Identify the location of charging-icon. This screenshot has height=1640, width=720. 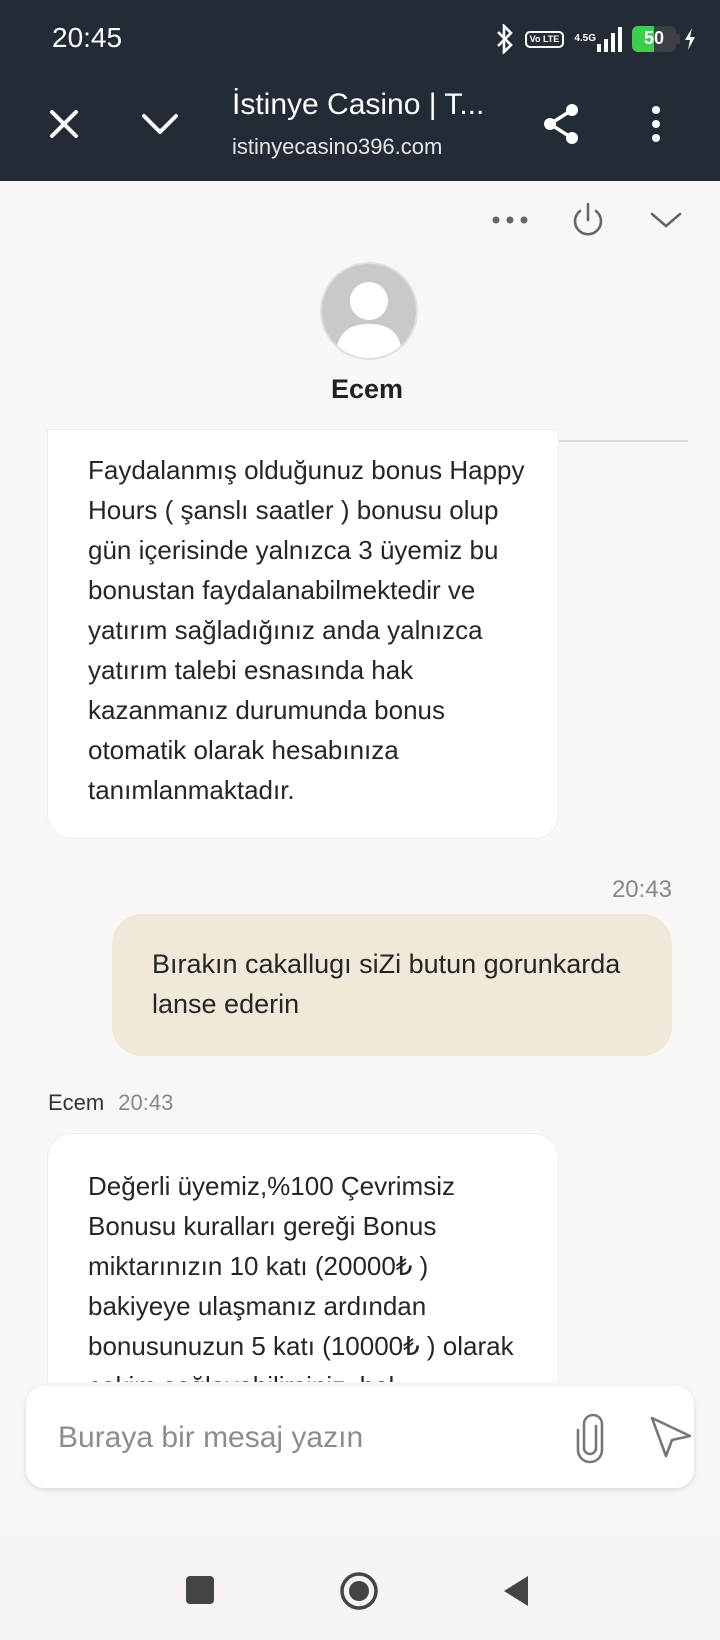
(690, 39).